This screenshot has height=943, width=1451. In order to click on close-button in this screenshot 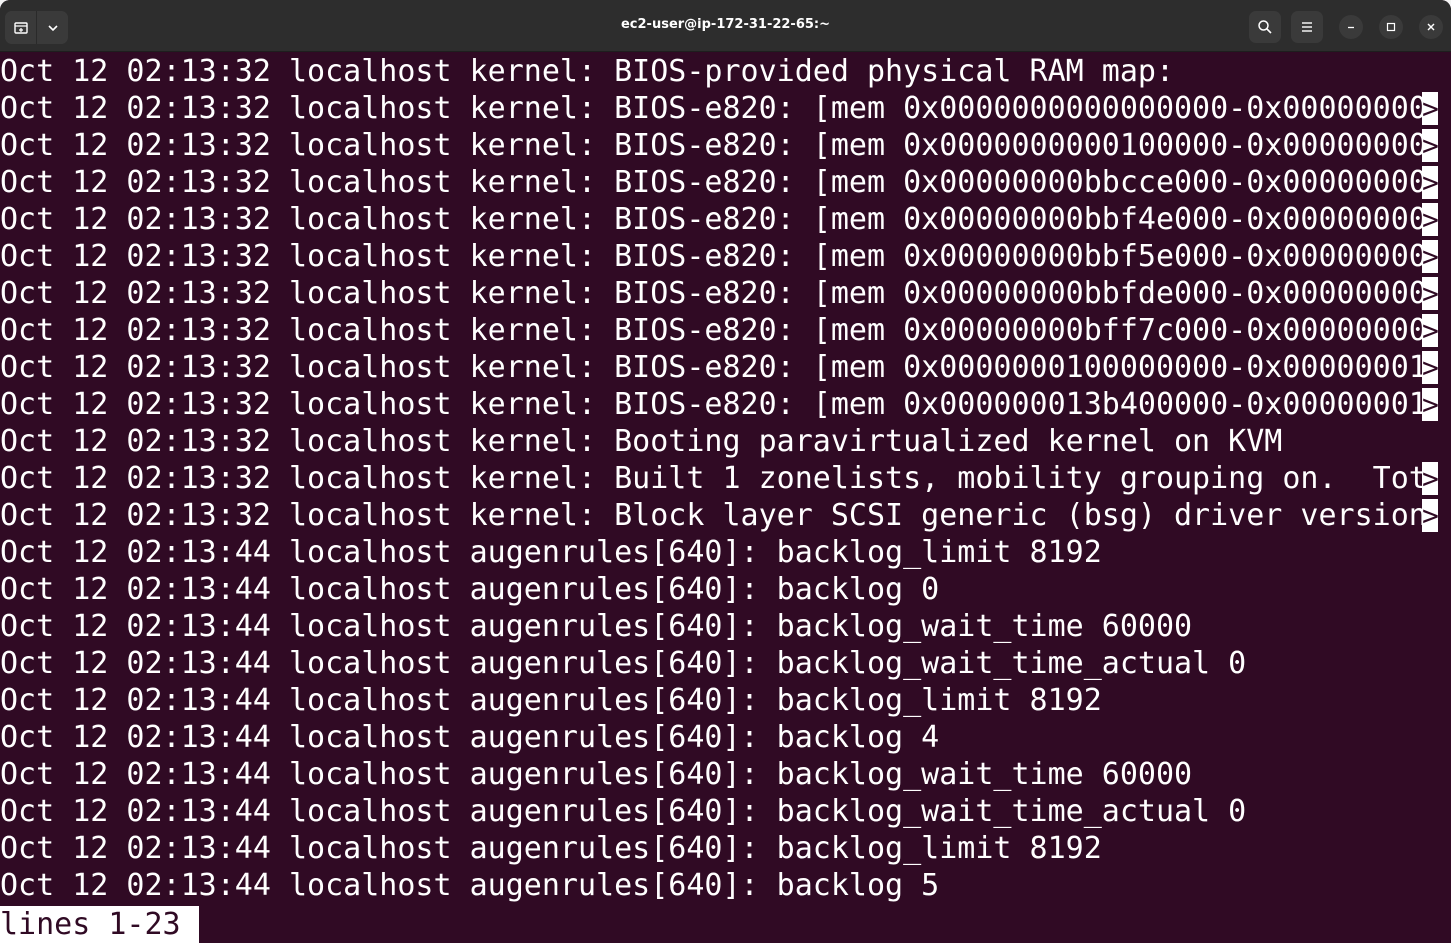, I will do `click(1431, 27)`.